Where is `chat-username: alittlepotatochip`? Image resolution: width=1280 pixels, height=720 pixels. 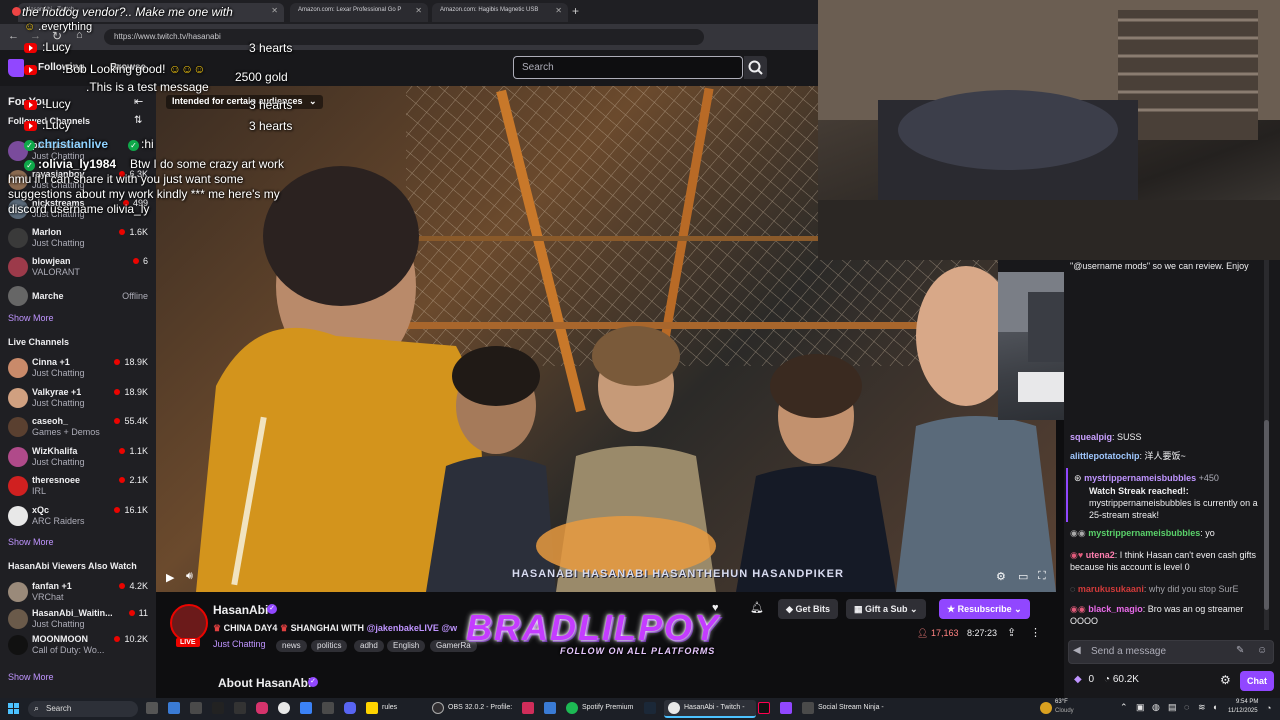 chat-username: alittlepotatochip is located at coordinates (1105, 456).